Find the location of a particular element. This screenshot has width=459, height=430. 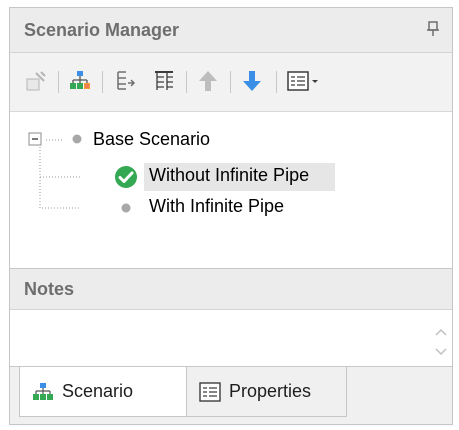

tree-indent-icon is located at coordinates (126, 81).